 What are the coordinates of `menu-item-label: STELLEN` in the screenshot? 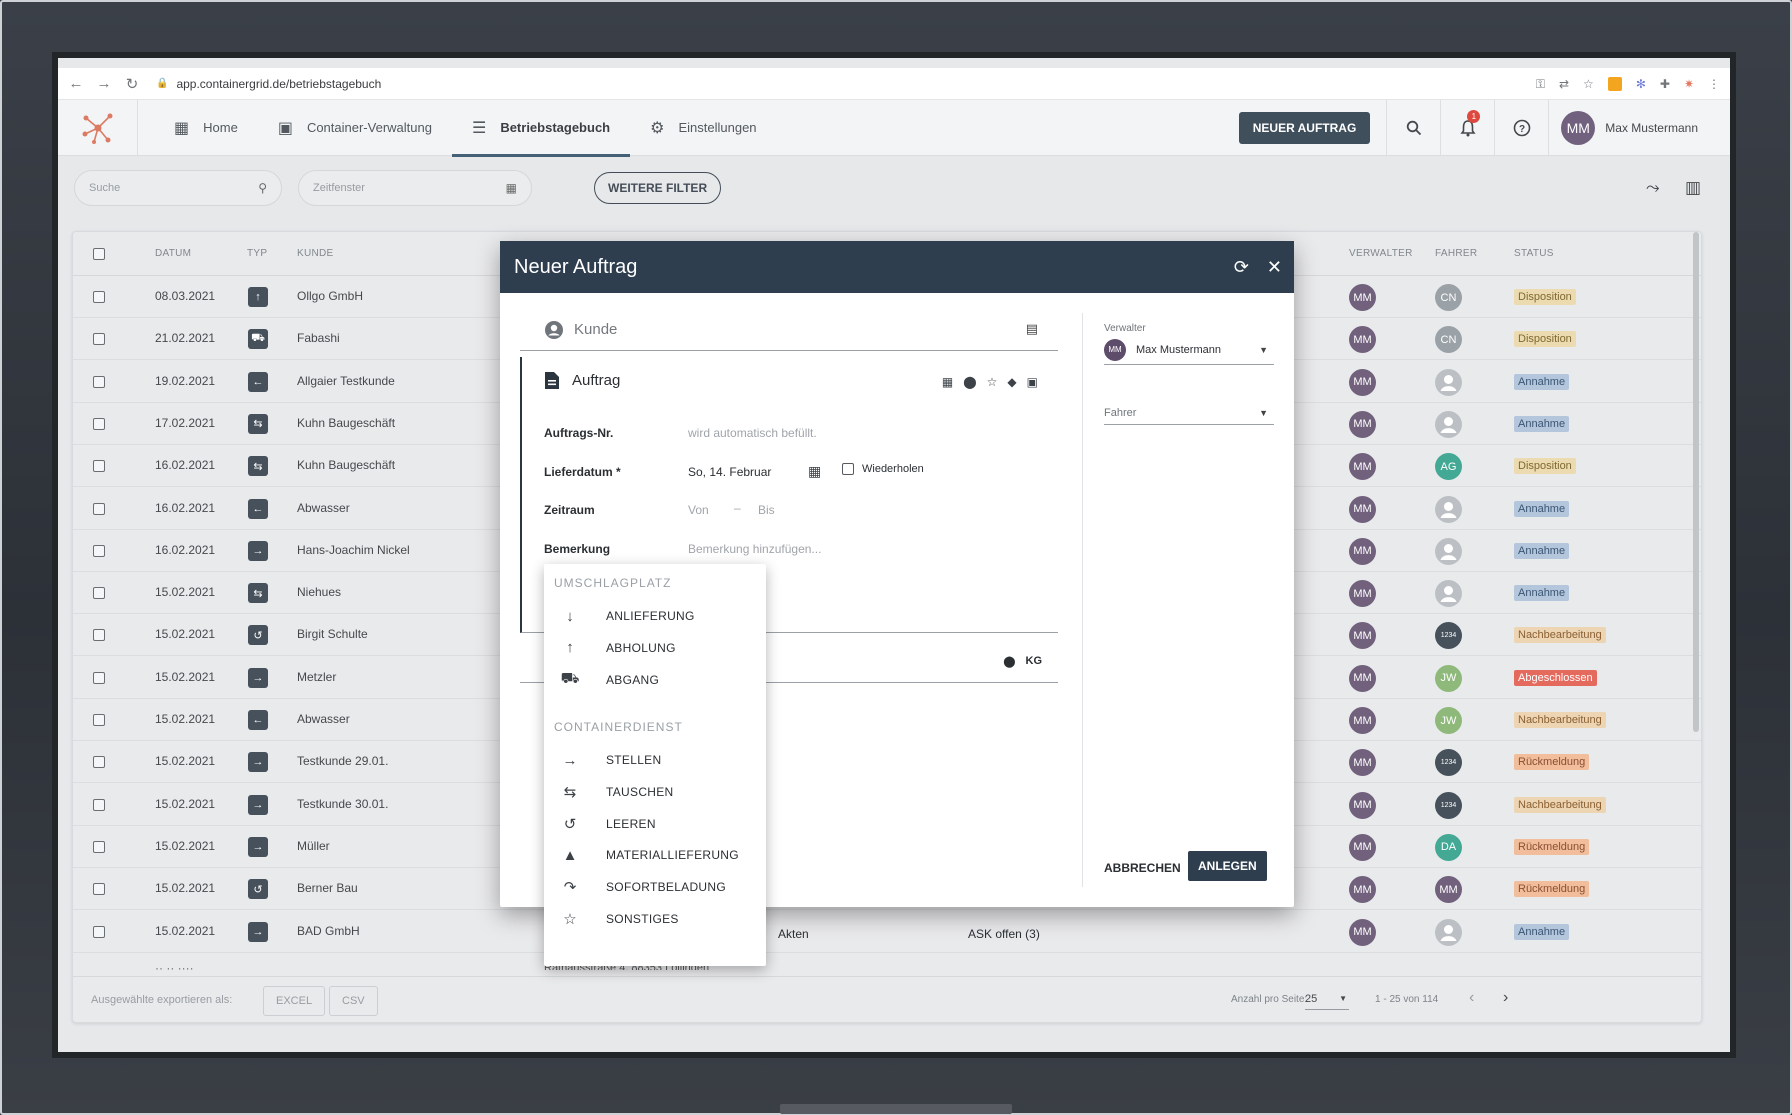 It's located at (634, 760).